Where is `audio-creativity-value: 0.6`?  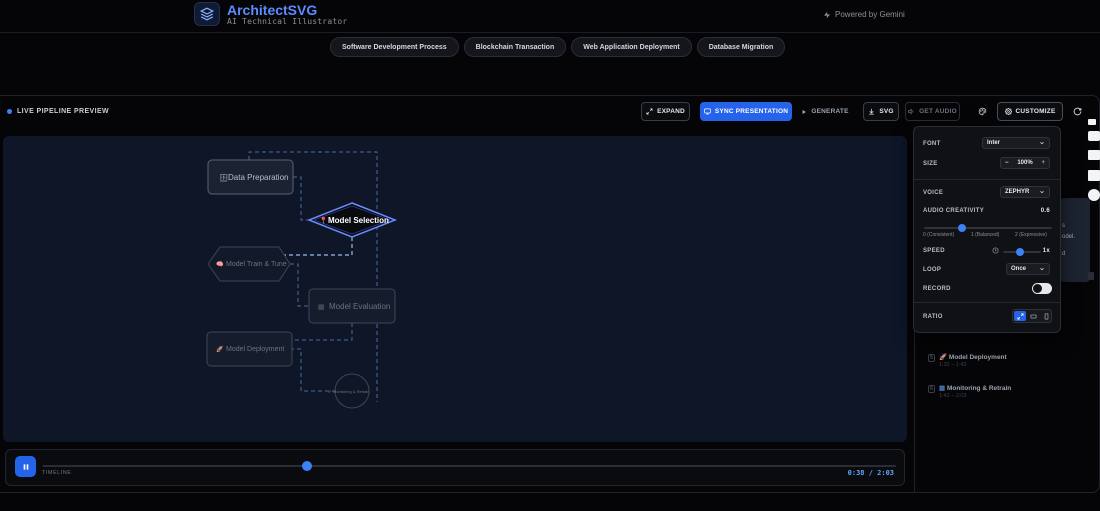
audio-creativity-value: 0.6 is located at coordinates (1045, 211).